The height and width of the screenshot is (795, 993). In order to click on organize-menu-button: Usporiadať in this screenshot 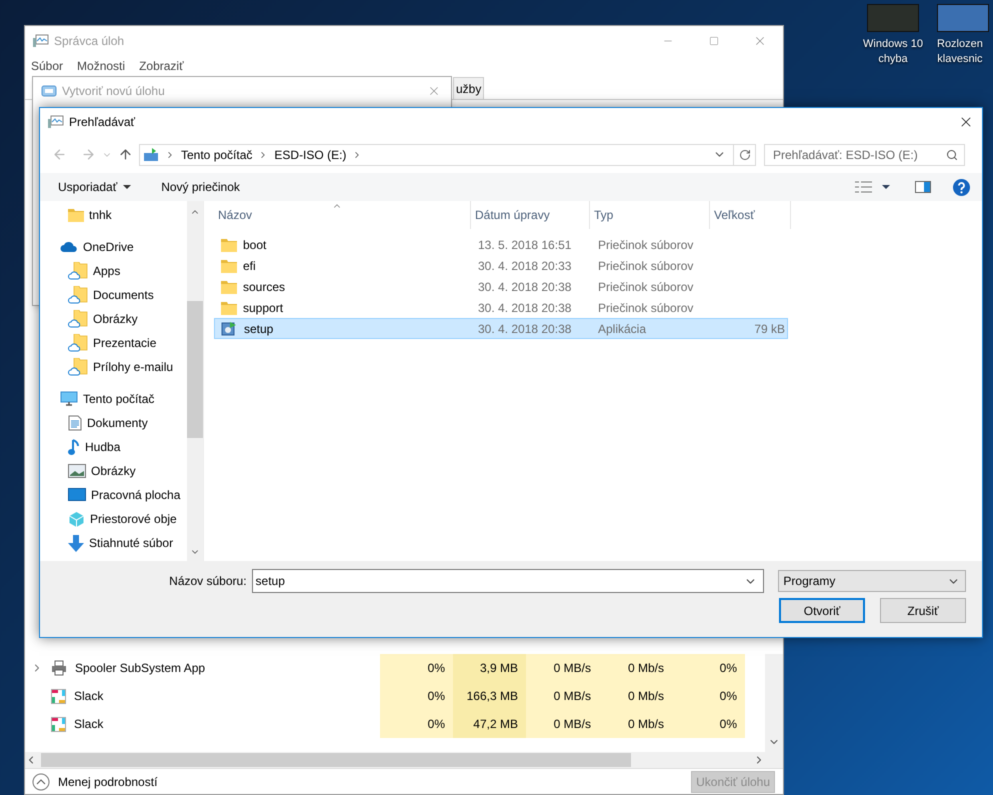, I will do `click(95, 187)`.